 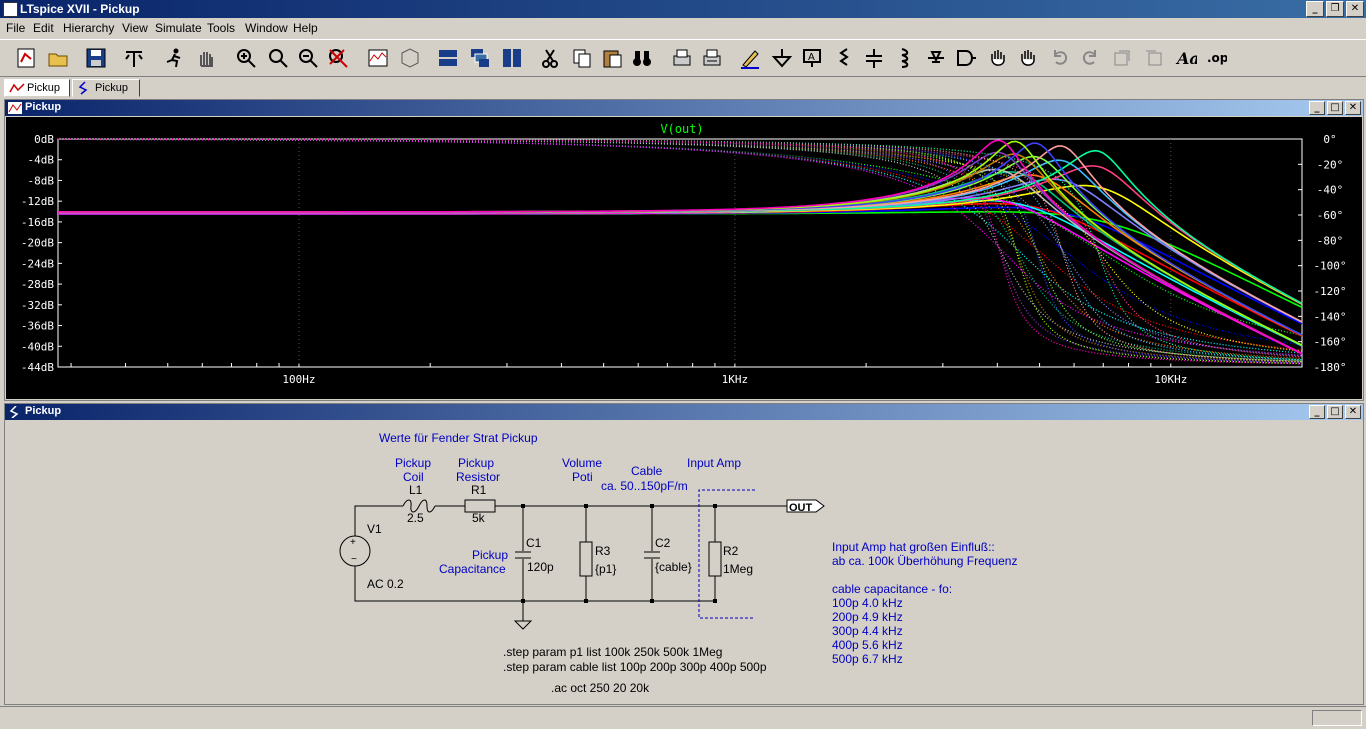 I want to click on cascade-windows-icon, so click(x=480, y=58).